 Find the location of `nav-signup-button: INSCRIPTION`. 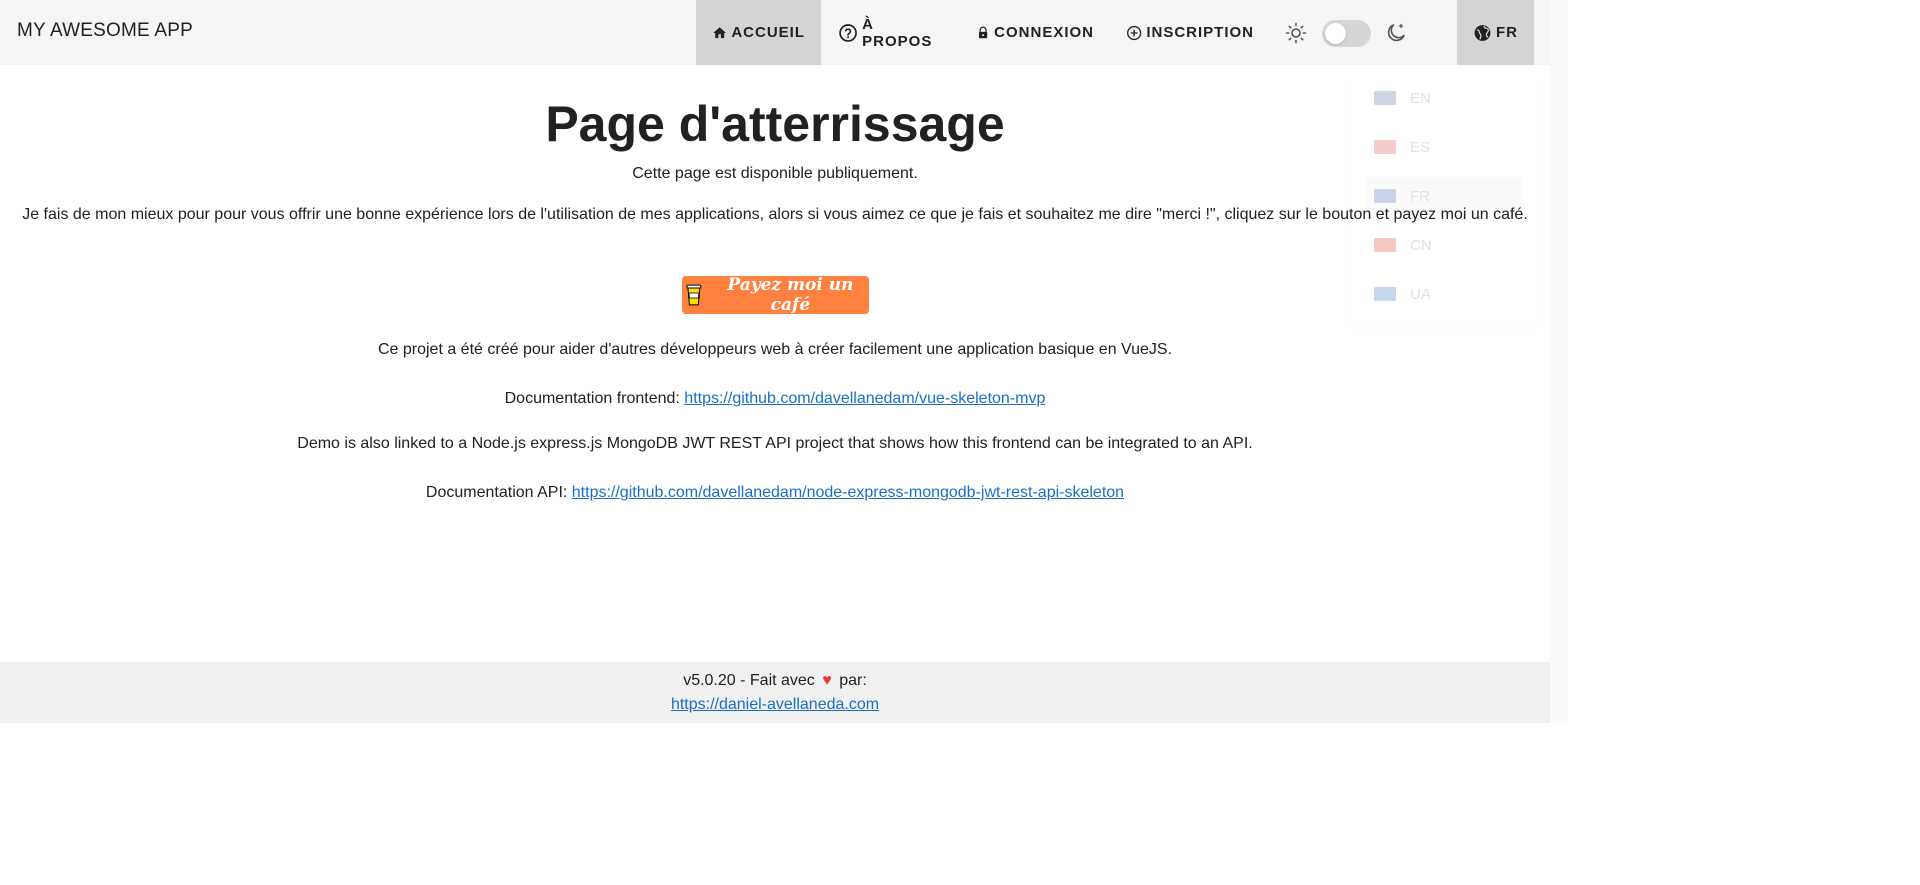

nav-signup-button: INSCRIPTION is located at coordinates (1190, 32).